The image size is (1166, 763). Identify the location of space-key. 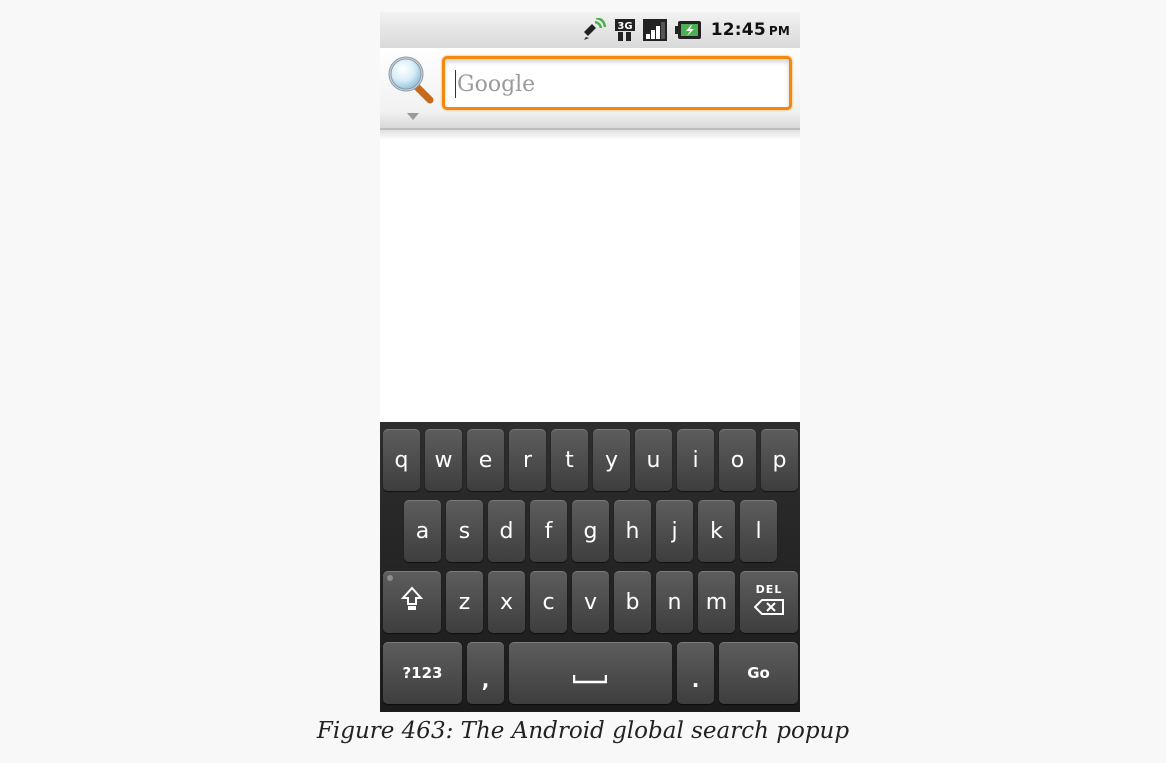
(590, 673).